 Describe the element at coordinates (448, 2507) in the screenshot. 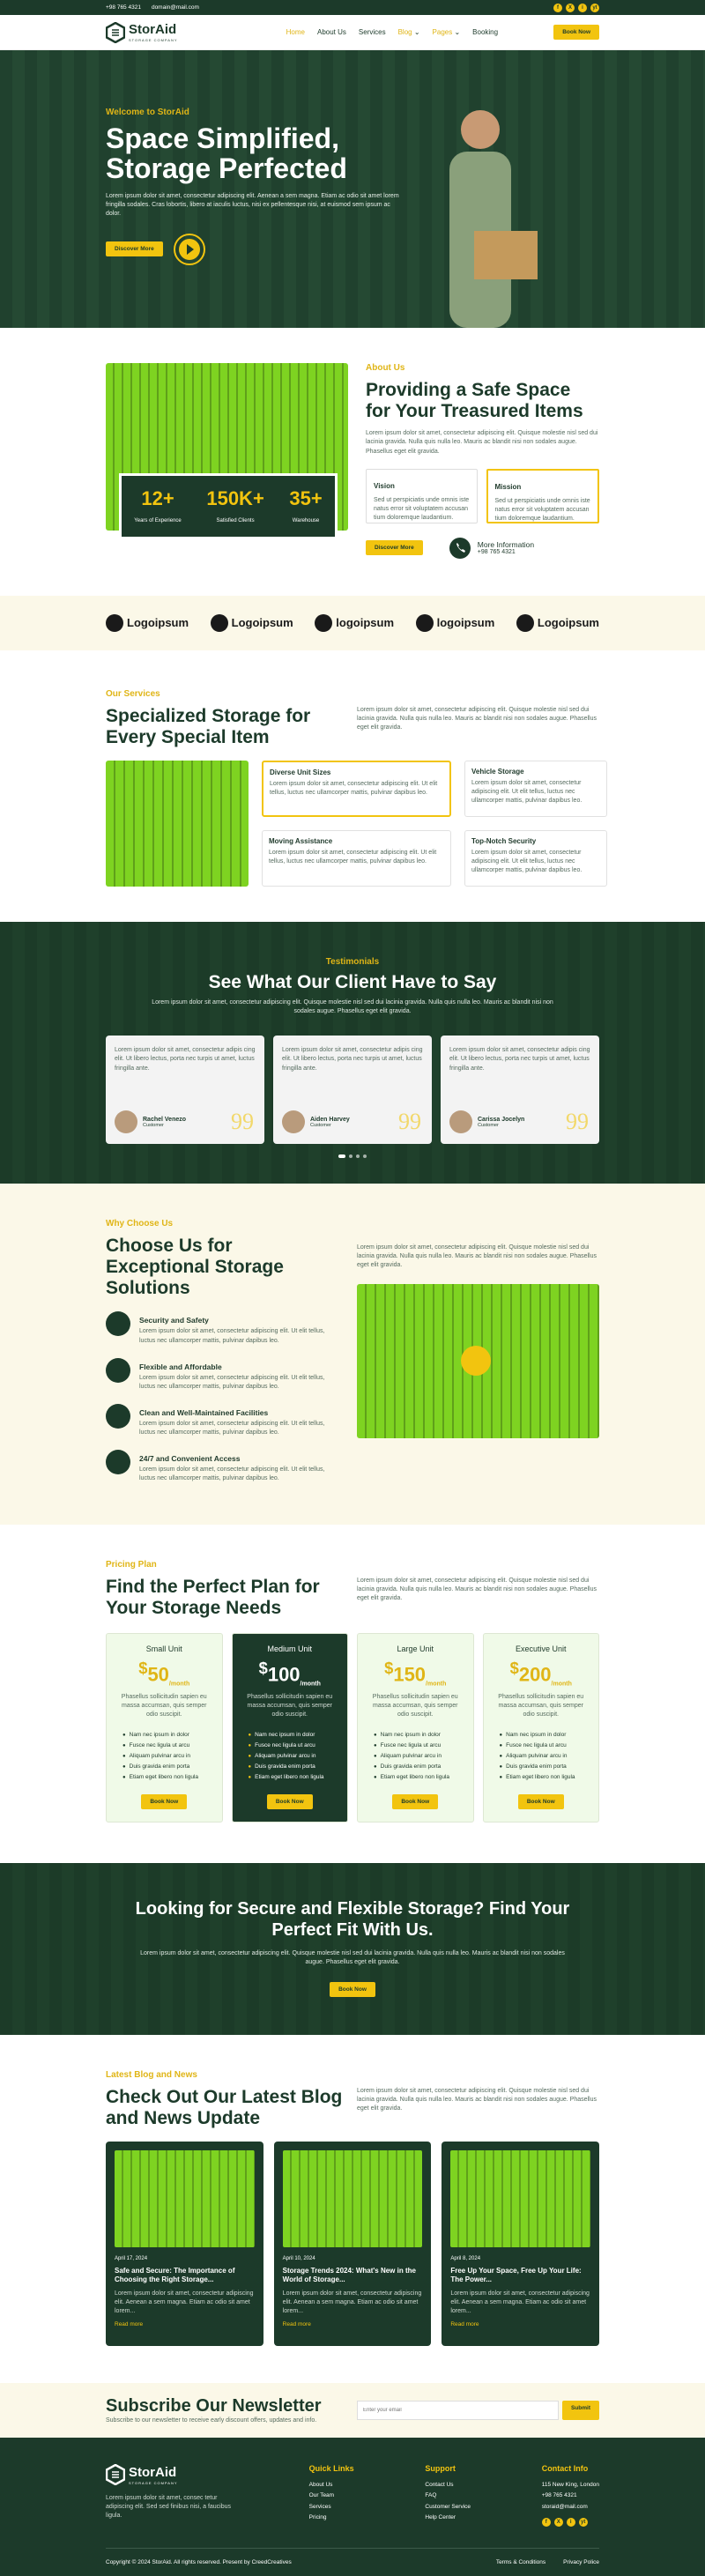

I see `footer-link: Customer Service` at that location.